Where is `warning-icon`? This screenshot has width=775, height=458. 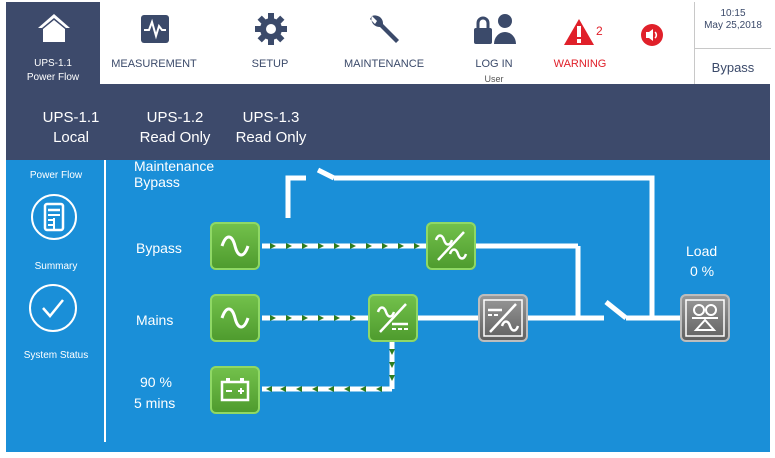
warning-icon is located at coordinates (579, 32).